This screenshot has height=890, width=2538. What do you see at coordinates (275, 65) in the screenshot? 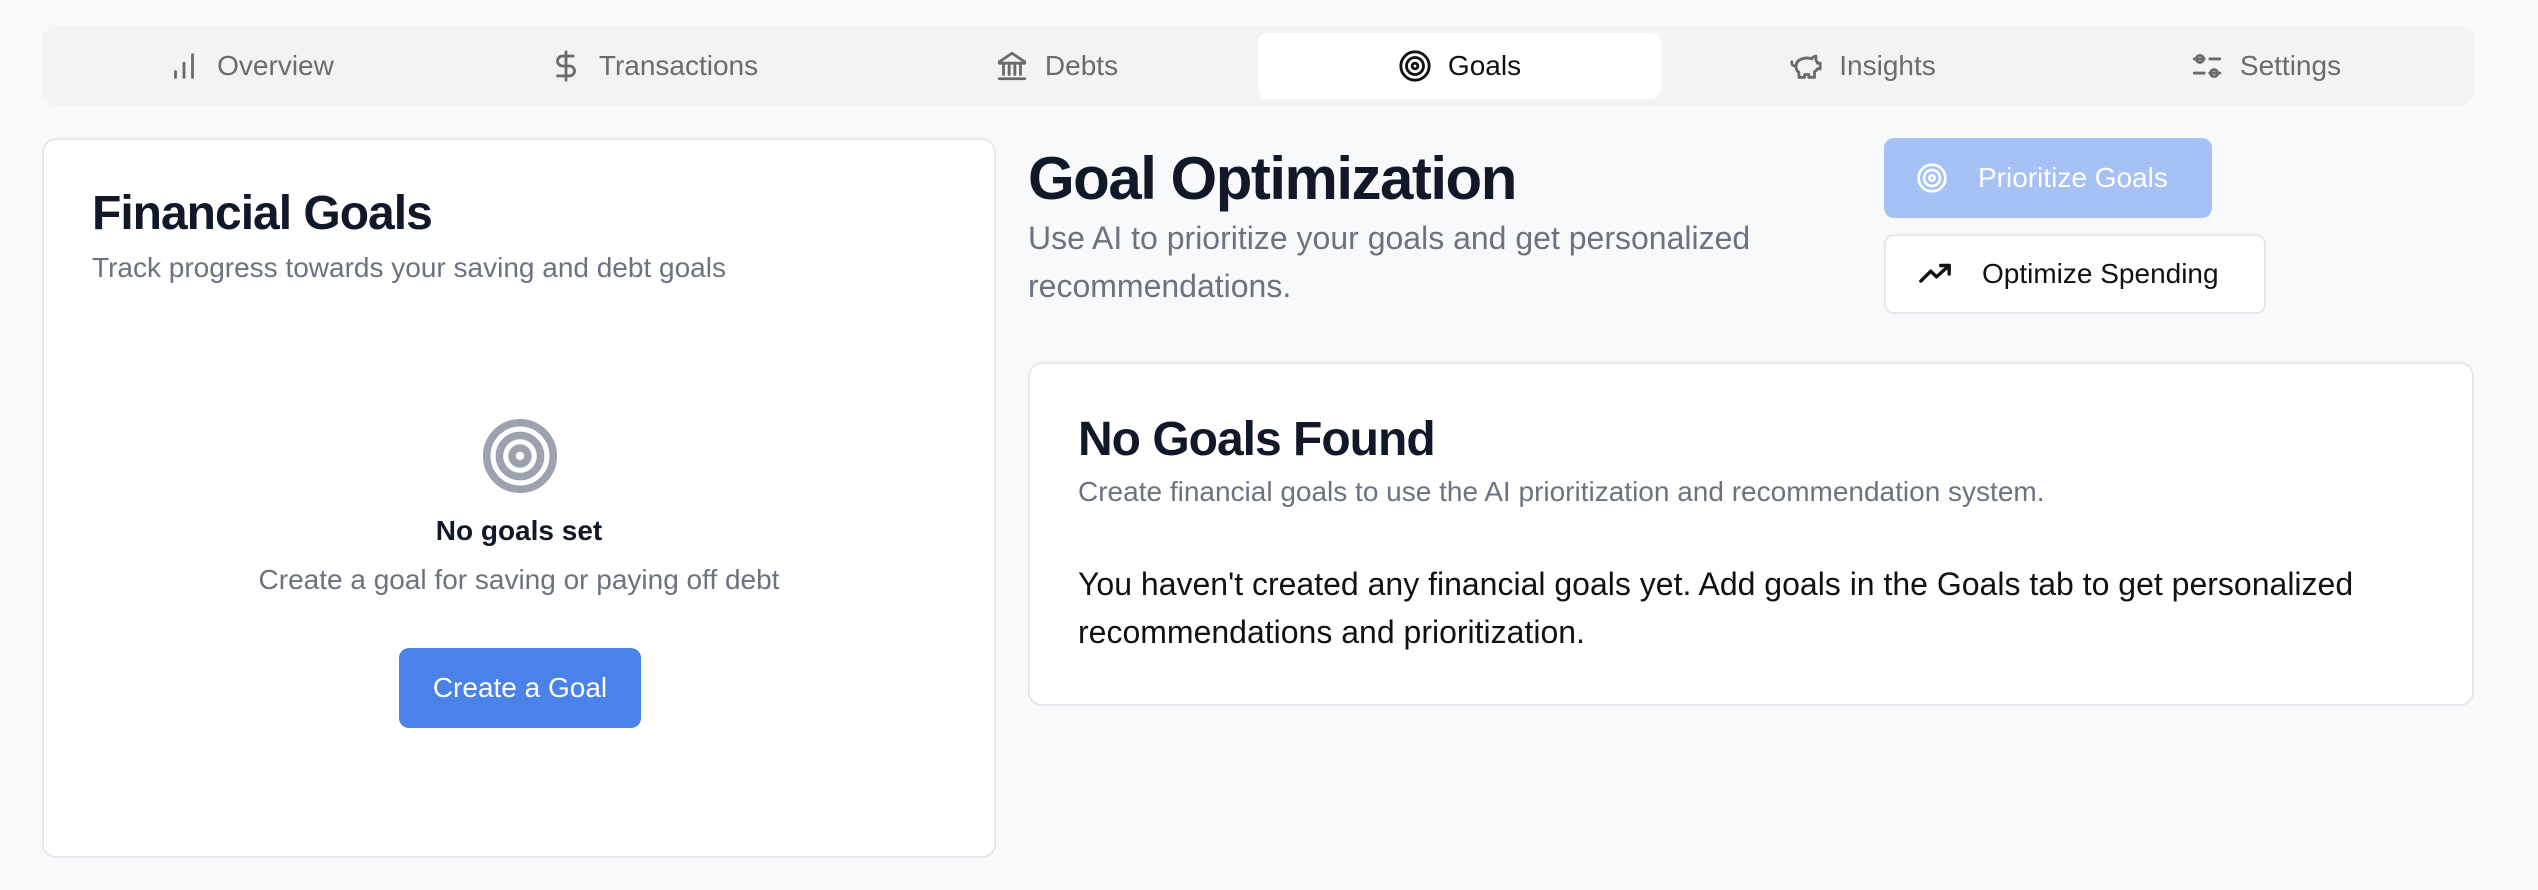
I see `tab-label: Overview` at bounding box center [275, 65].